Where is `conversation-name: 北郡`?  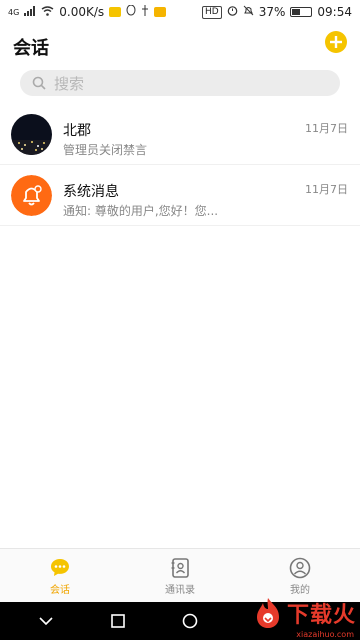
conversation-name: 北郡 is located at coordinates (77, 131).